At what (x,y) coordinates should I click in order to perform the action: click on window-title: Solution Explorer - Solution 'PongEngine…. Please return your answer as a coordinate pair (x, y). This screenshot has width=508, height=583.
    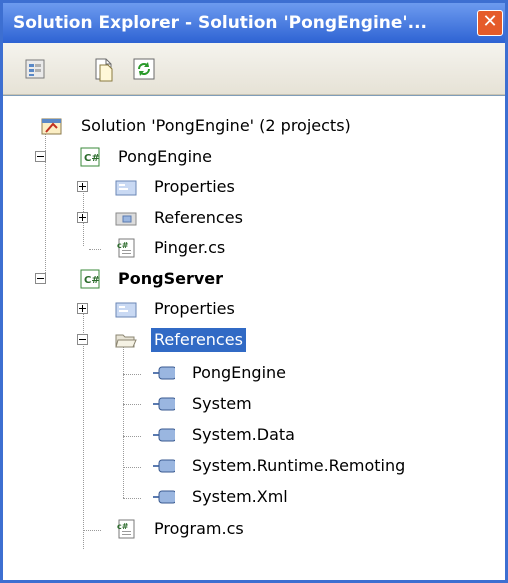
    Looking at the image, I should click on (220, 23).